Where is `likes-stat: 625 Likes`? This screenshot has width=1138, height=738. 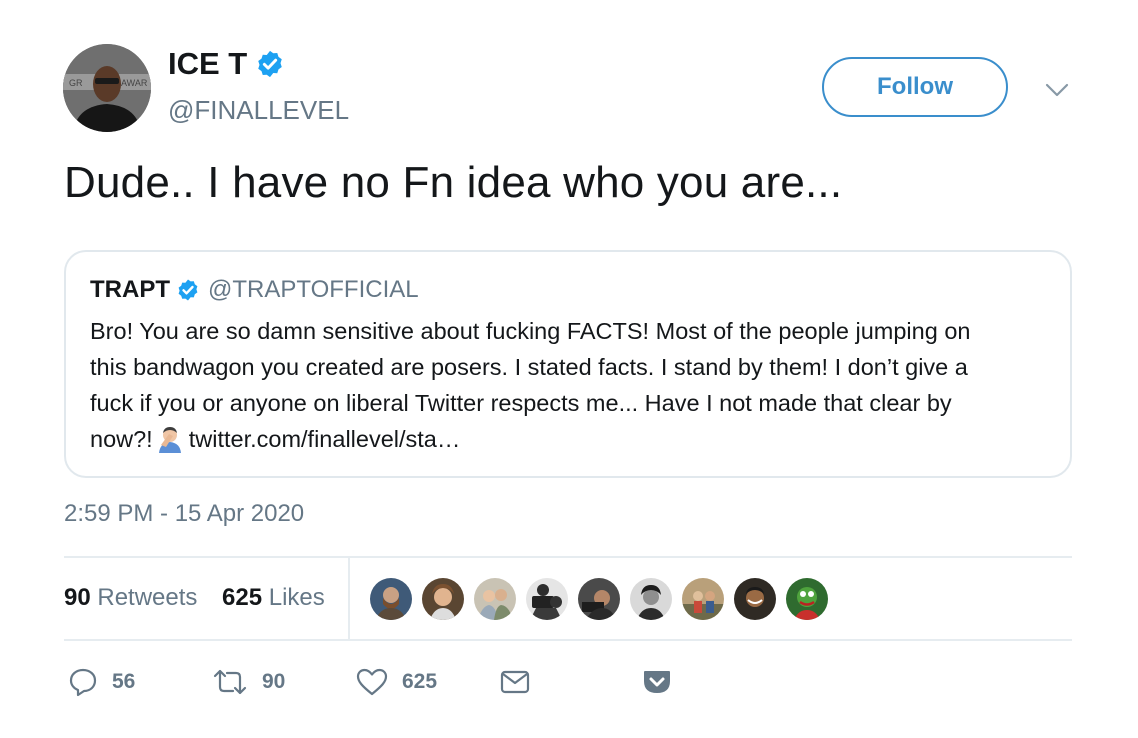 likes-stat: 625 Likes is located at coordinates (273, 598).